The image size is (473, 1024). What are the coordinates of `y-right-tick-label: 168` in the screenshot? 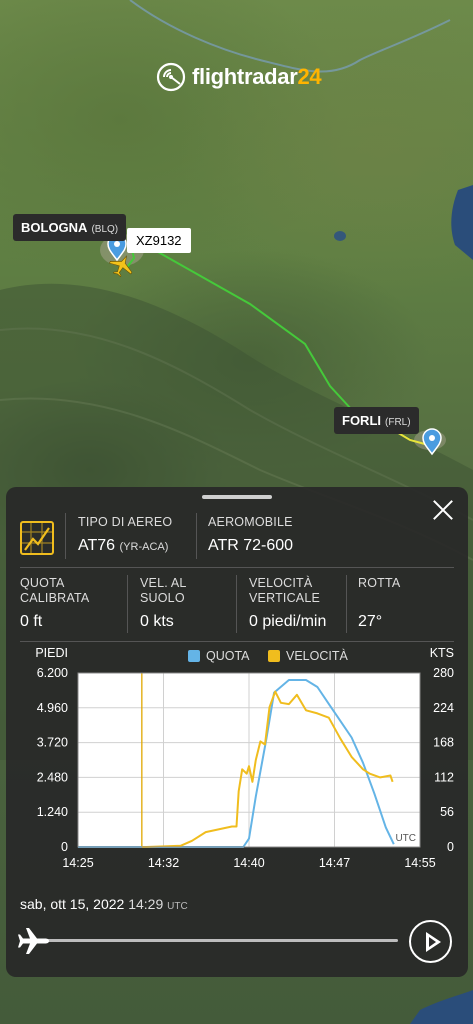 It's located at (443, 743).